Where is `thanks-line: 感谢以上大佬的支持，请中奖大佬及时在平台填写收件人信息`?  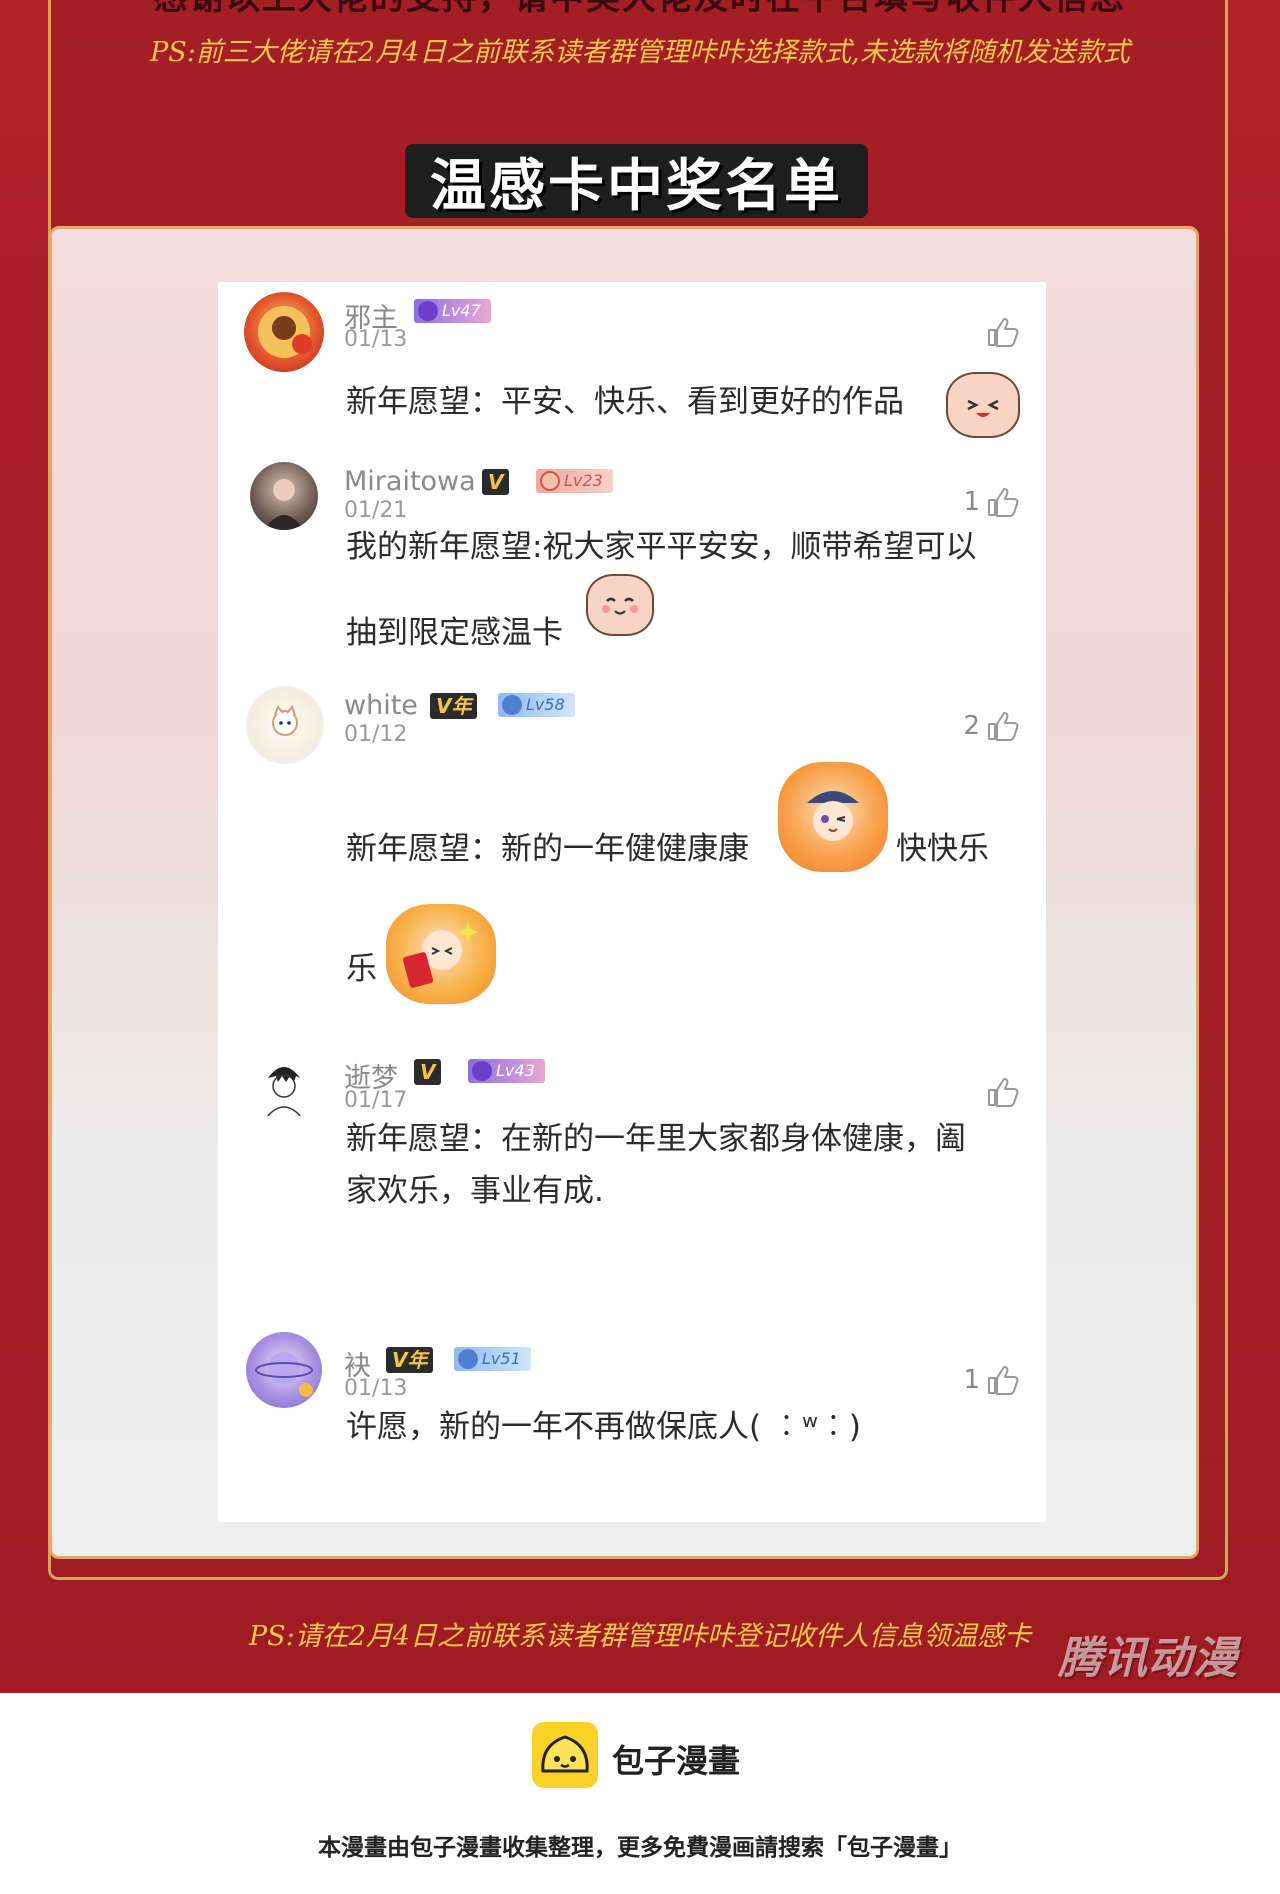
thanks-line: 感谢以上大佬的支持，请中奖大佬及时在平台填写收件人信息 is located at coordinates (640, 9).